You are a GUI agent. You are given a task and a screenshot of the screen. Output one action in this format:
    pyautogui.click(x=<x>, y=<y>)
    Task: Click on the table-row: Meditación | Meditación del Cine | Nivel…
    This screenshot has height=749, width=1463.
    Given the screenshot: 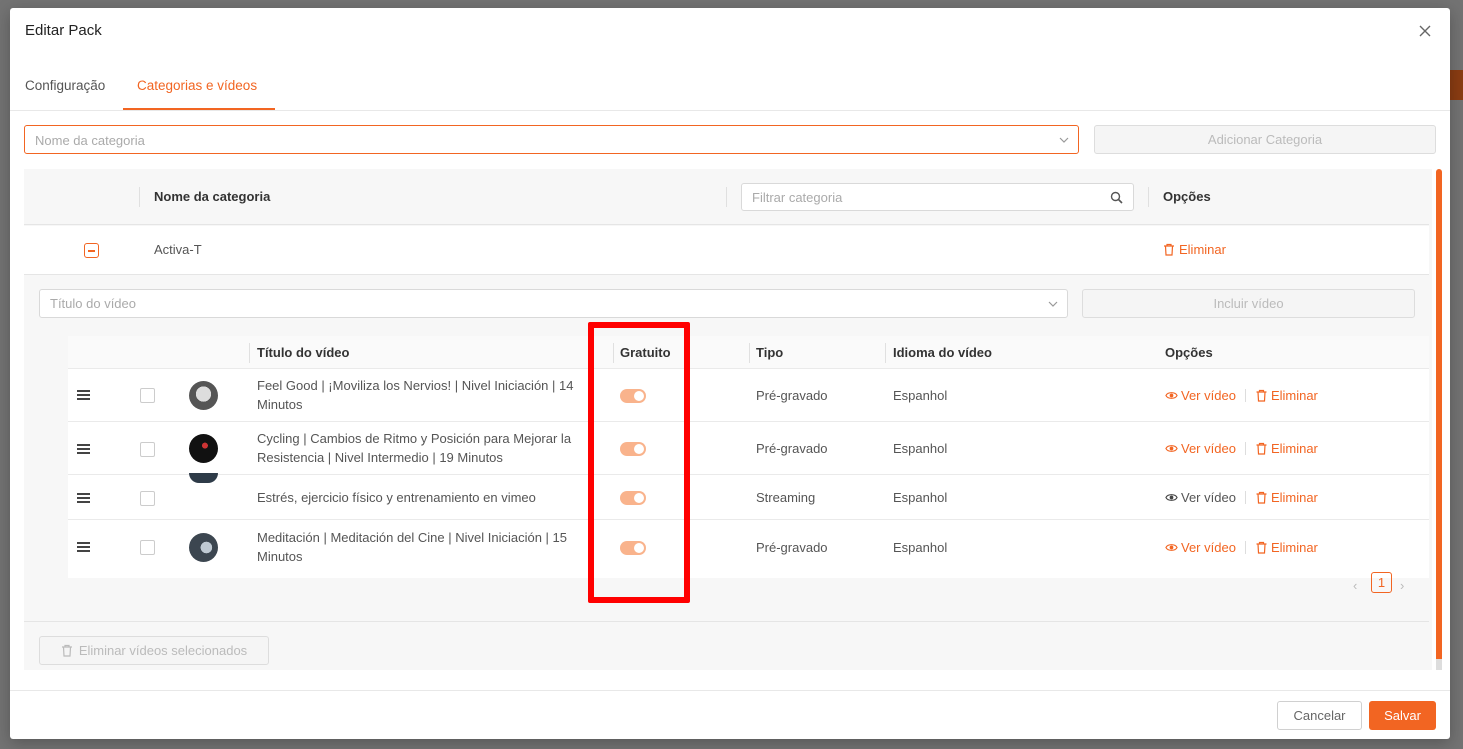 What is the action you would take?
    pyautogui.click(x=748, y=547)
    